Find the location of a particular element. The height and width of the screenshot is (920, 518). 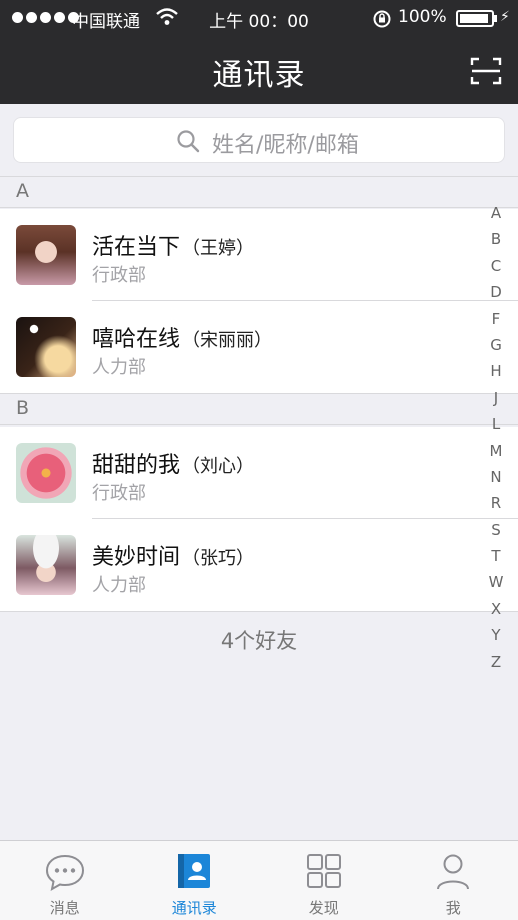

tab-bar: 消息 通讯录 发现 我 is located at coordinates (259, 880).